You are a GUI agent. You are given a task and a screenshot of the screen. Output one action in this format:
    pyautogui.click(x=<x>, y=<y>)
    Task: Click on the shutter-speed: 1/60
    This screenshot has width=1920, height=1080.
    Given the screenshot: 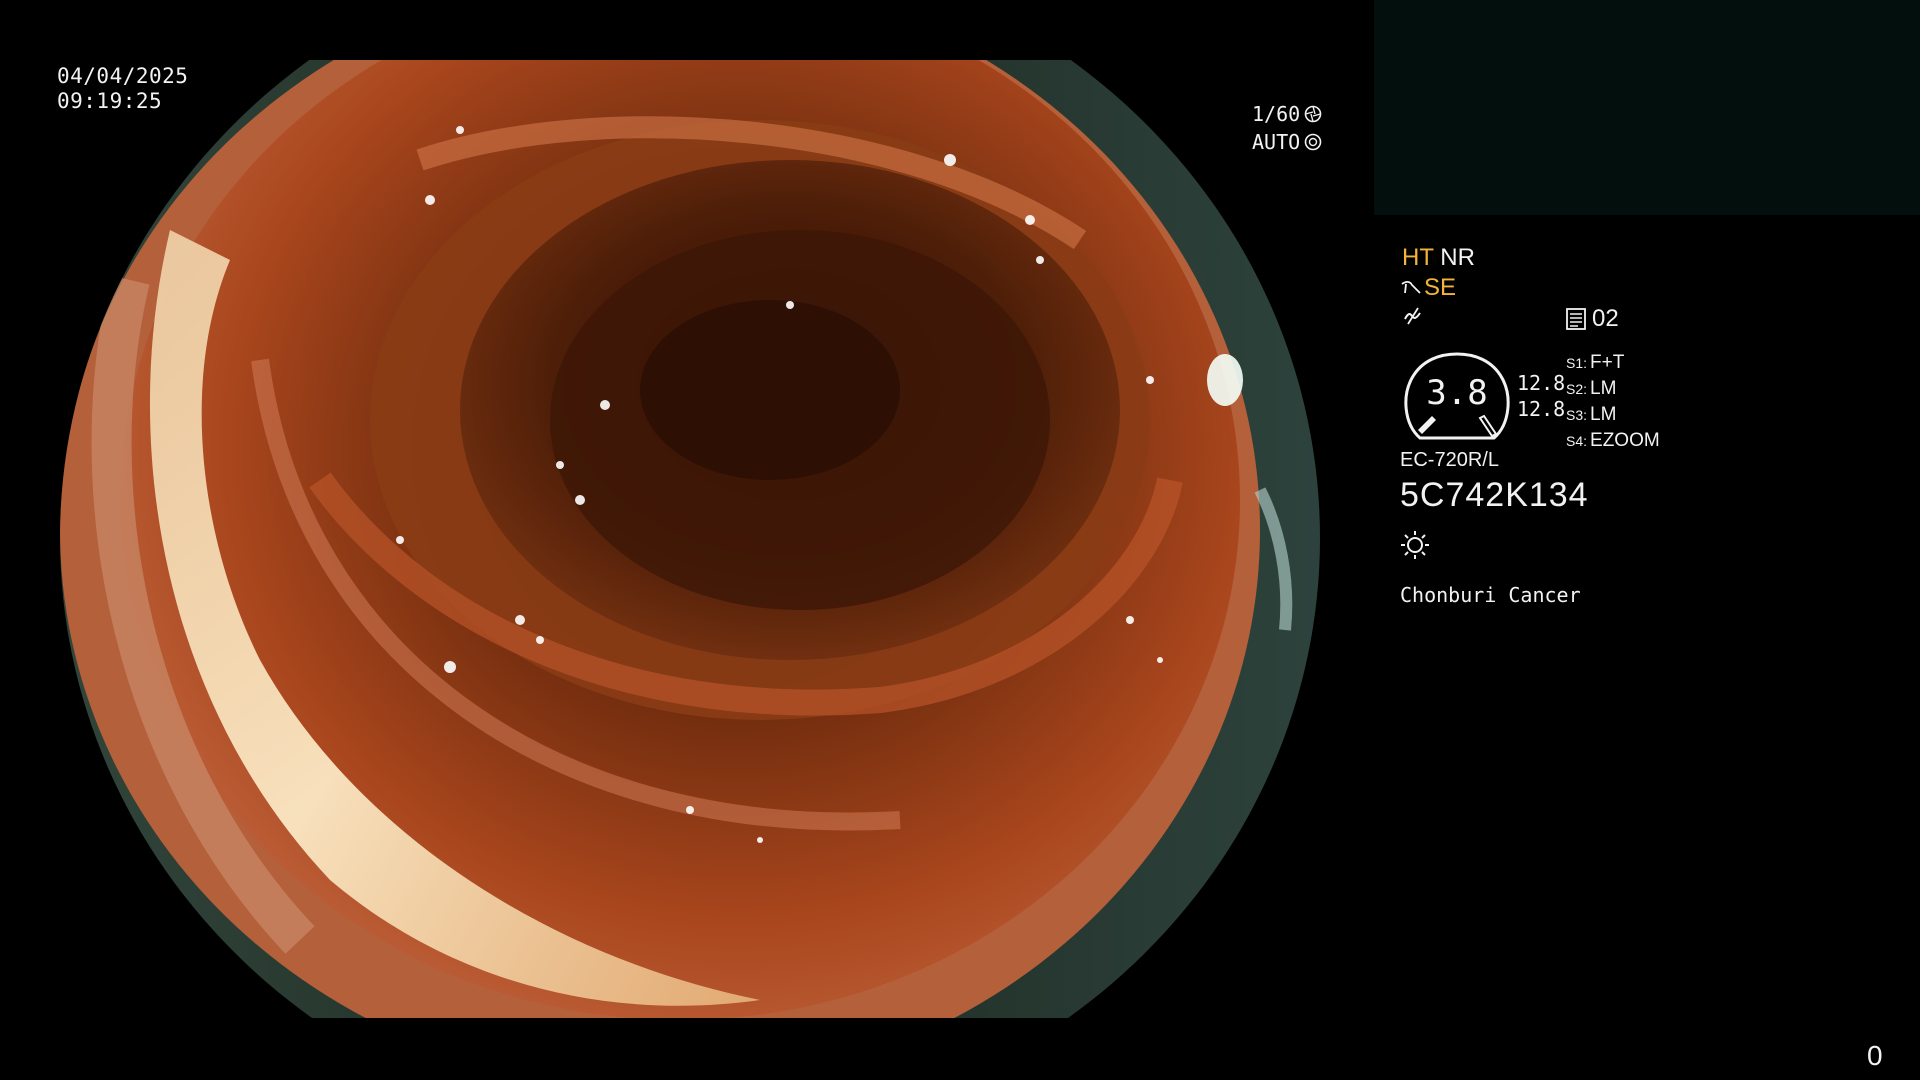 What is the action you would take?
    pyautogui.click(x=1276, y=114)
    